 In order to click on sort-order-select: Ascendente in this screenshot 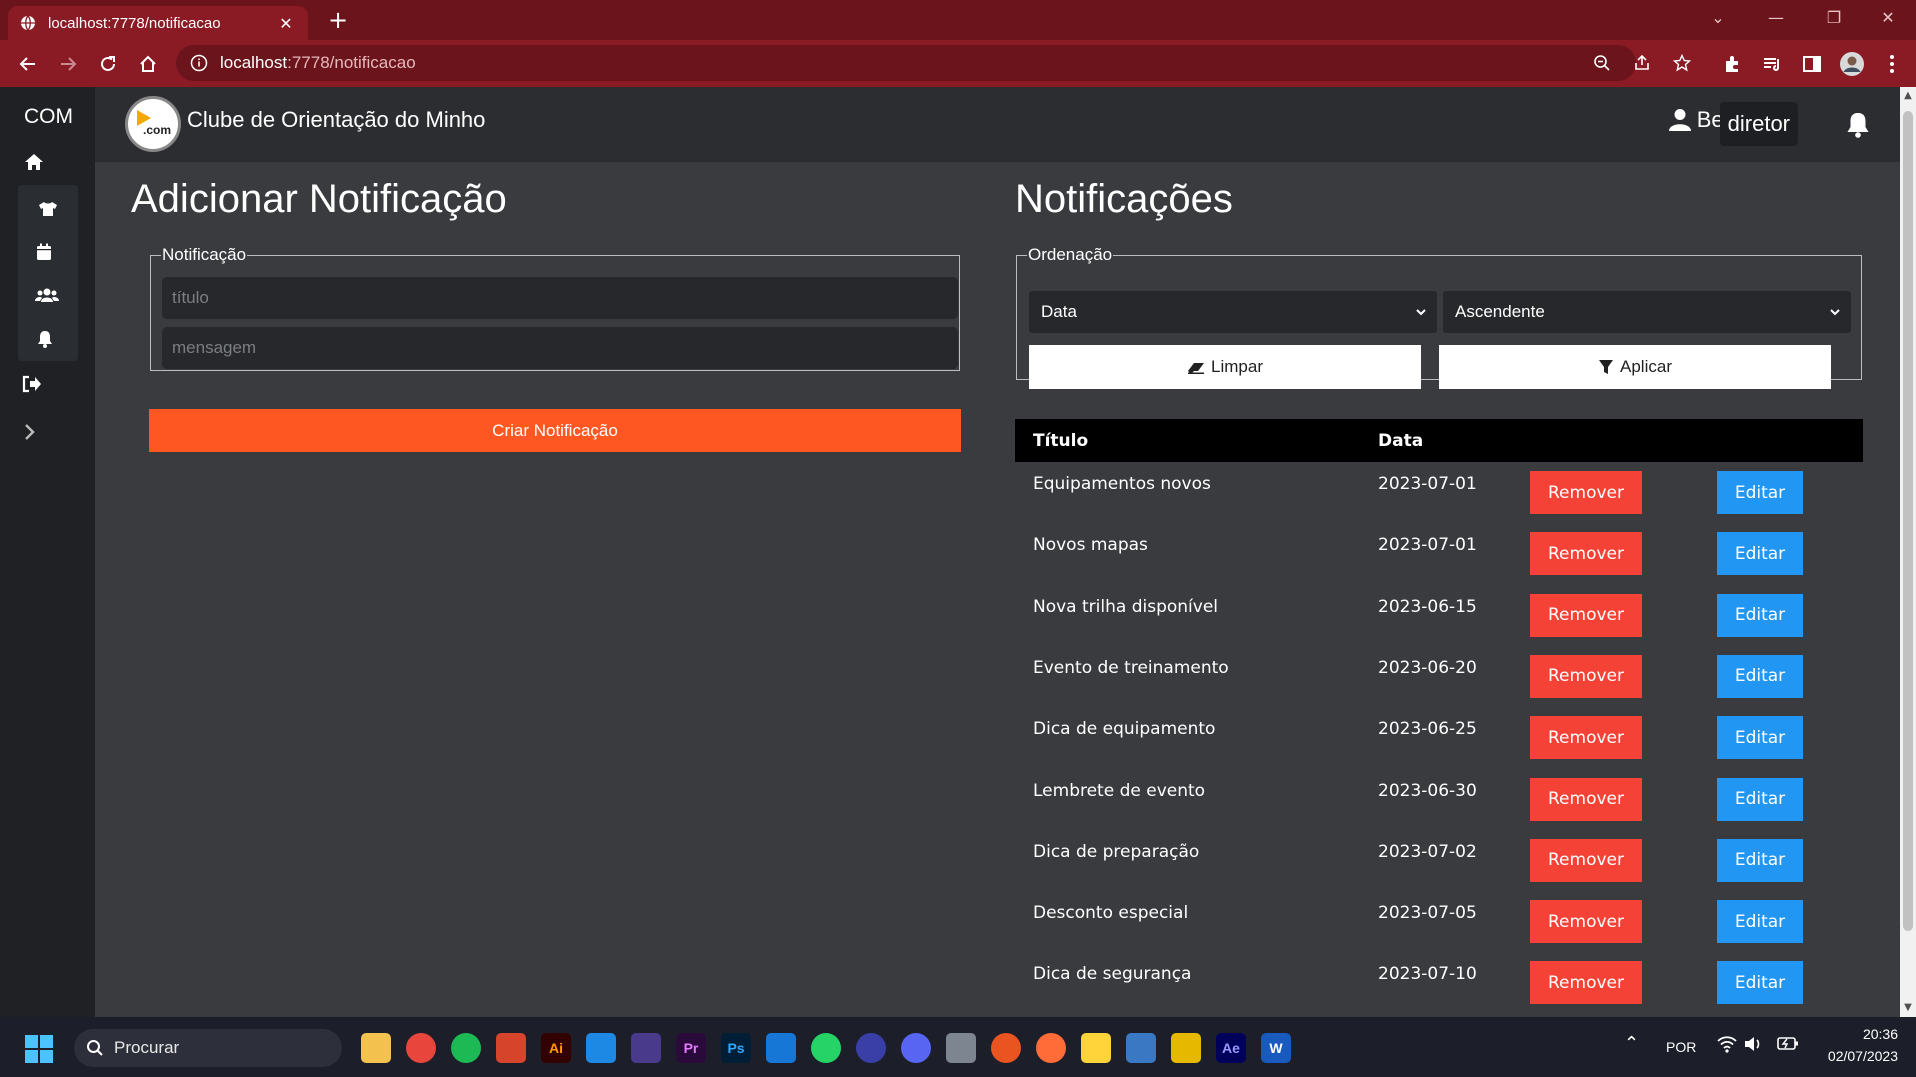, I will do `click(1647, 312)`.